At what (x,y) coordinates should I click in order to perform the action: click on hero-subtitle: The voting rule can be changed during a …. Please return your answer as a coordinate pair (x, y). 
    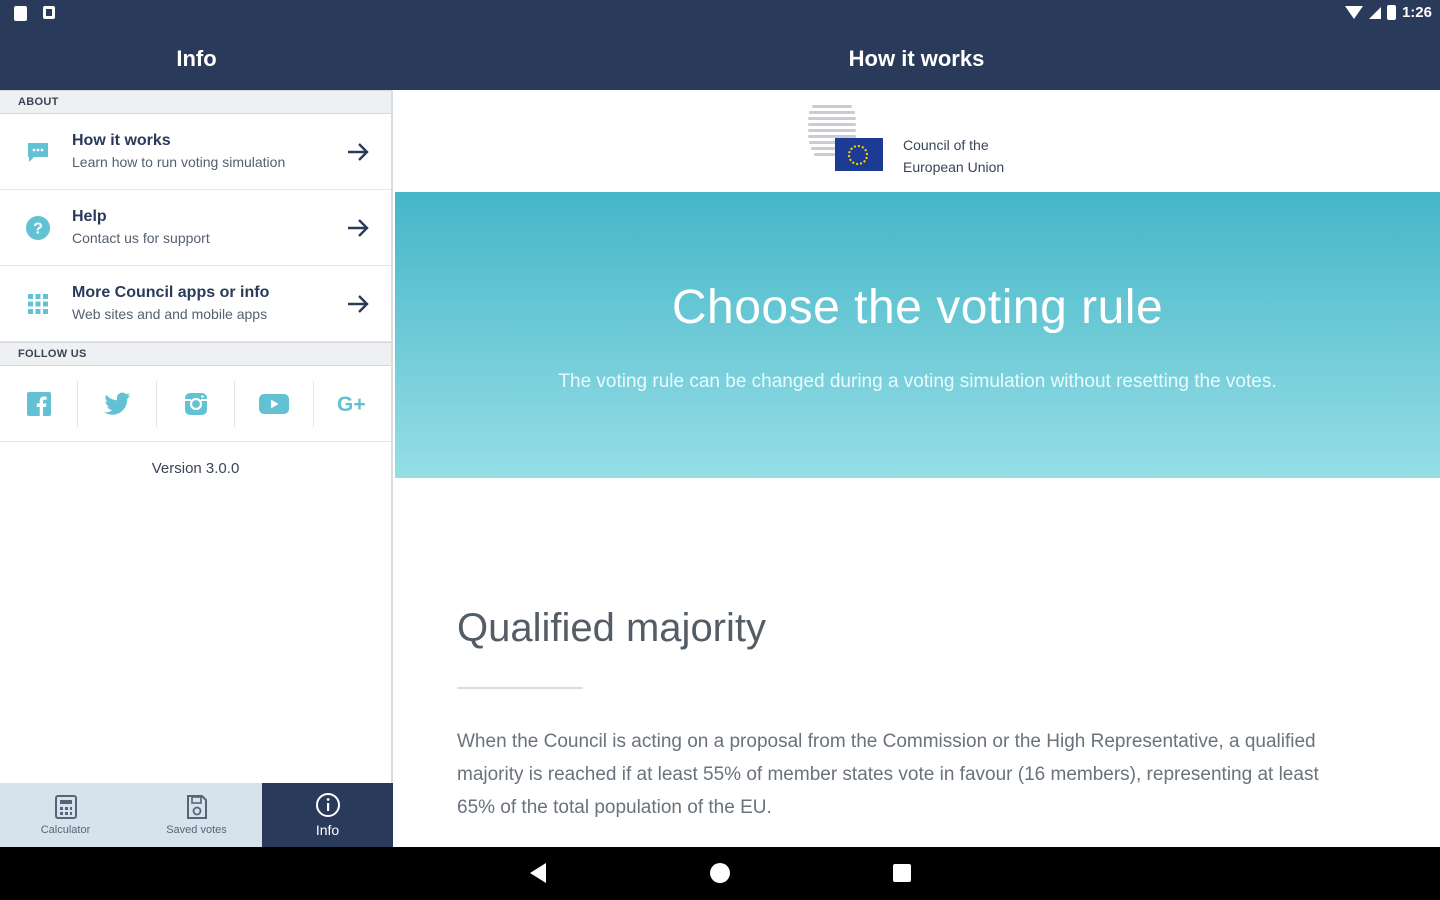
    Looking at the image, I should click on (917, 381).